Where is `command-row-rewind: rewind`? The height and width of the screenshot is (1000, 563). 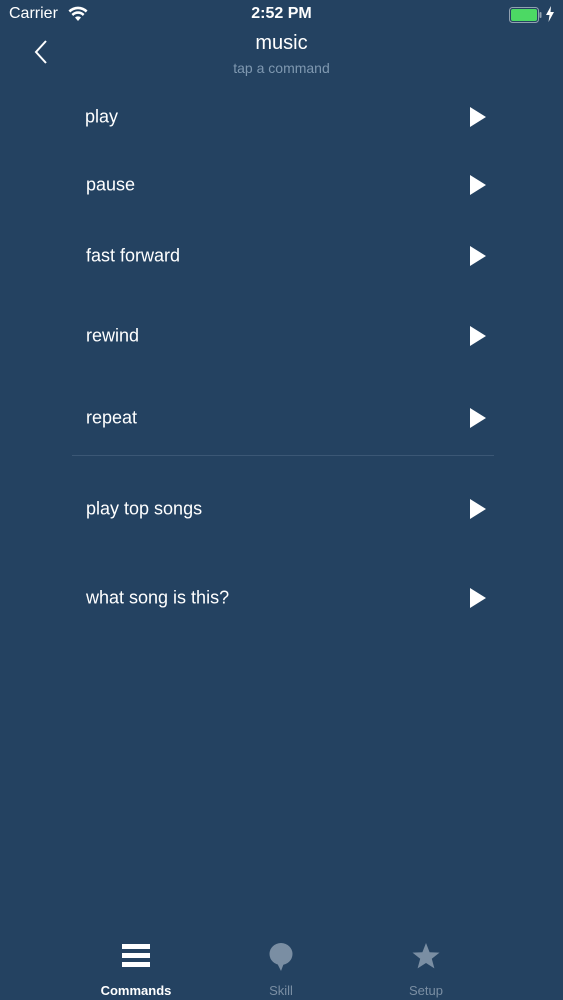 command-row-rewind: rewind is located at coordinates (283, 336).